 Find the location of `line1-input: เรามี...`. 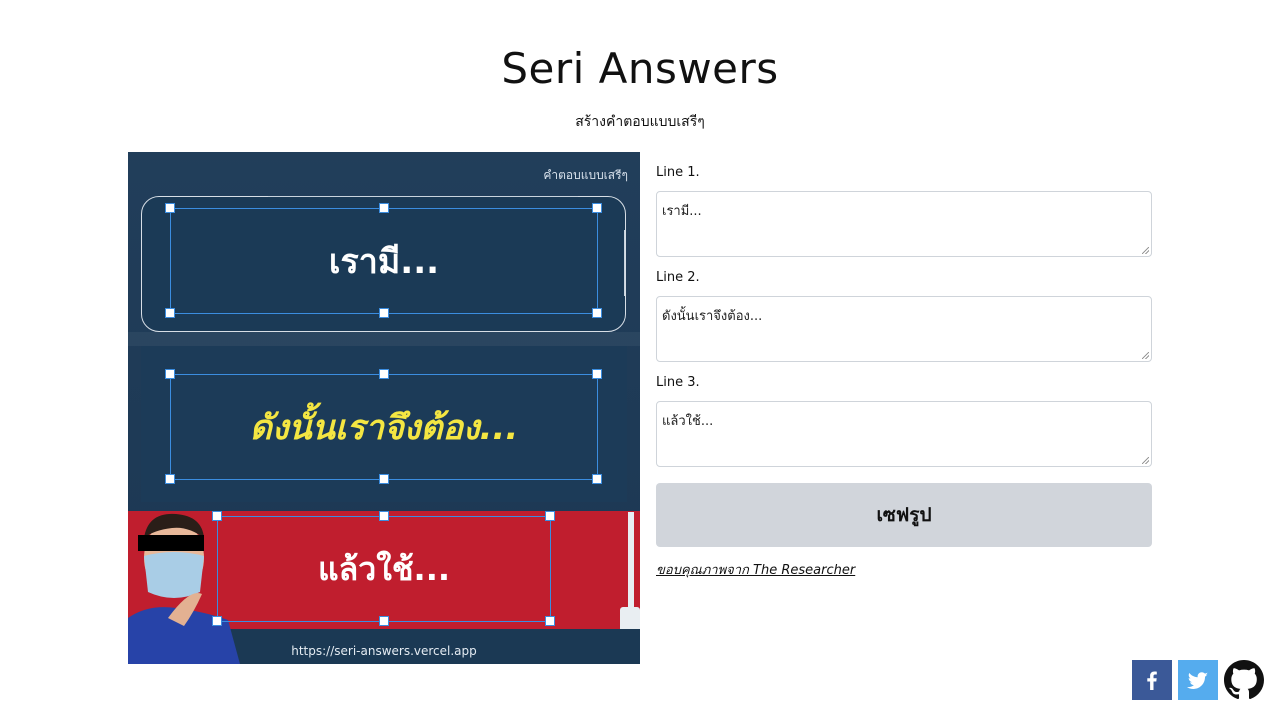

line1-input: เรามี... is located at coordinates (904, 224).